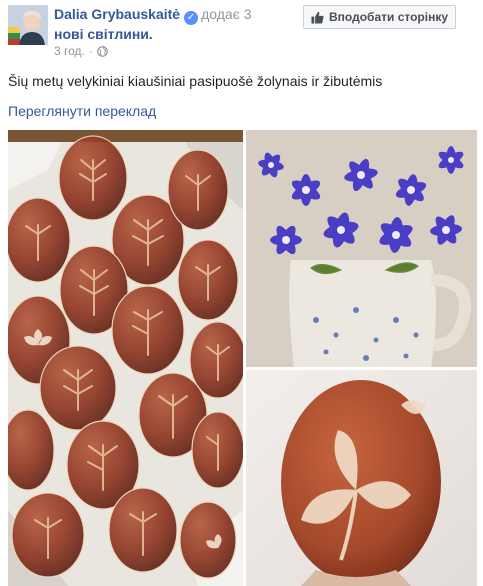  What do you see at coordinates (226, 14) in the screenshot?
I see `action-text: додає 3` at bounding box center [226, 14].